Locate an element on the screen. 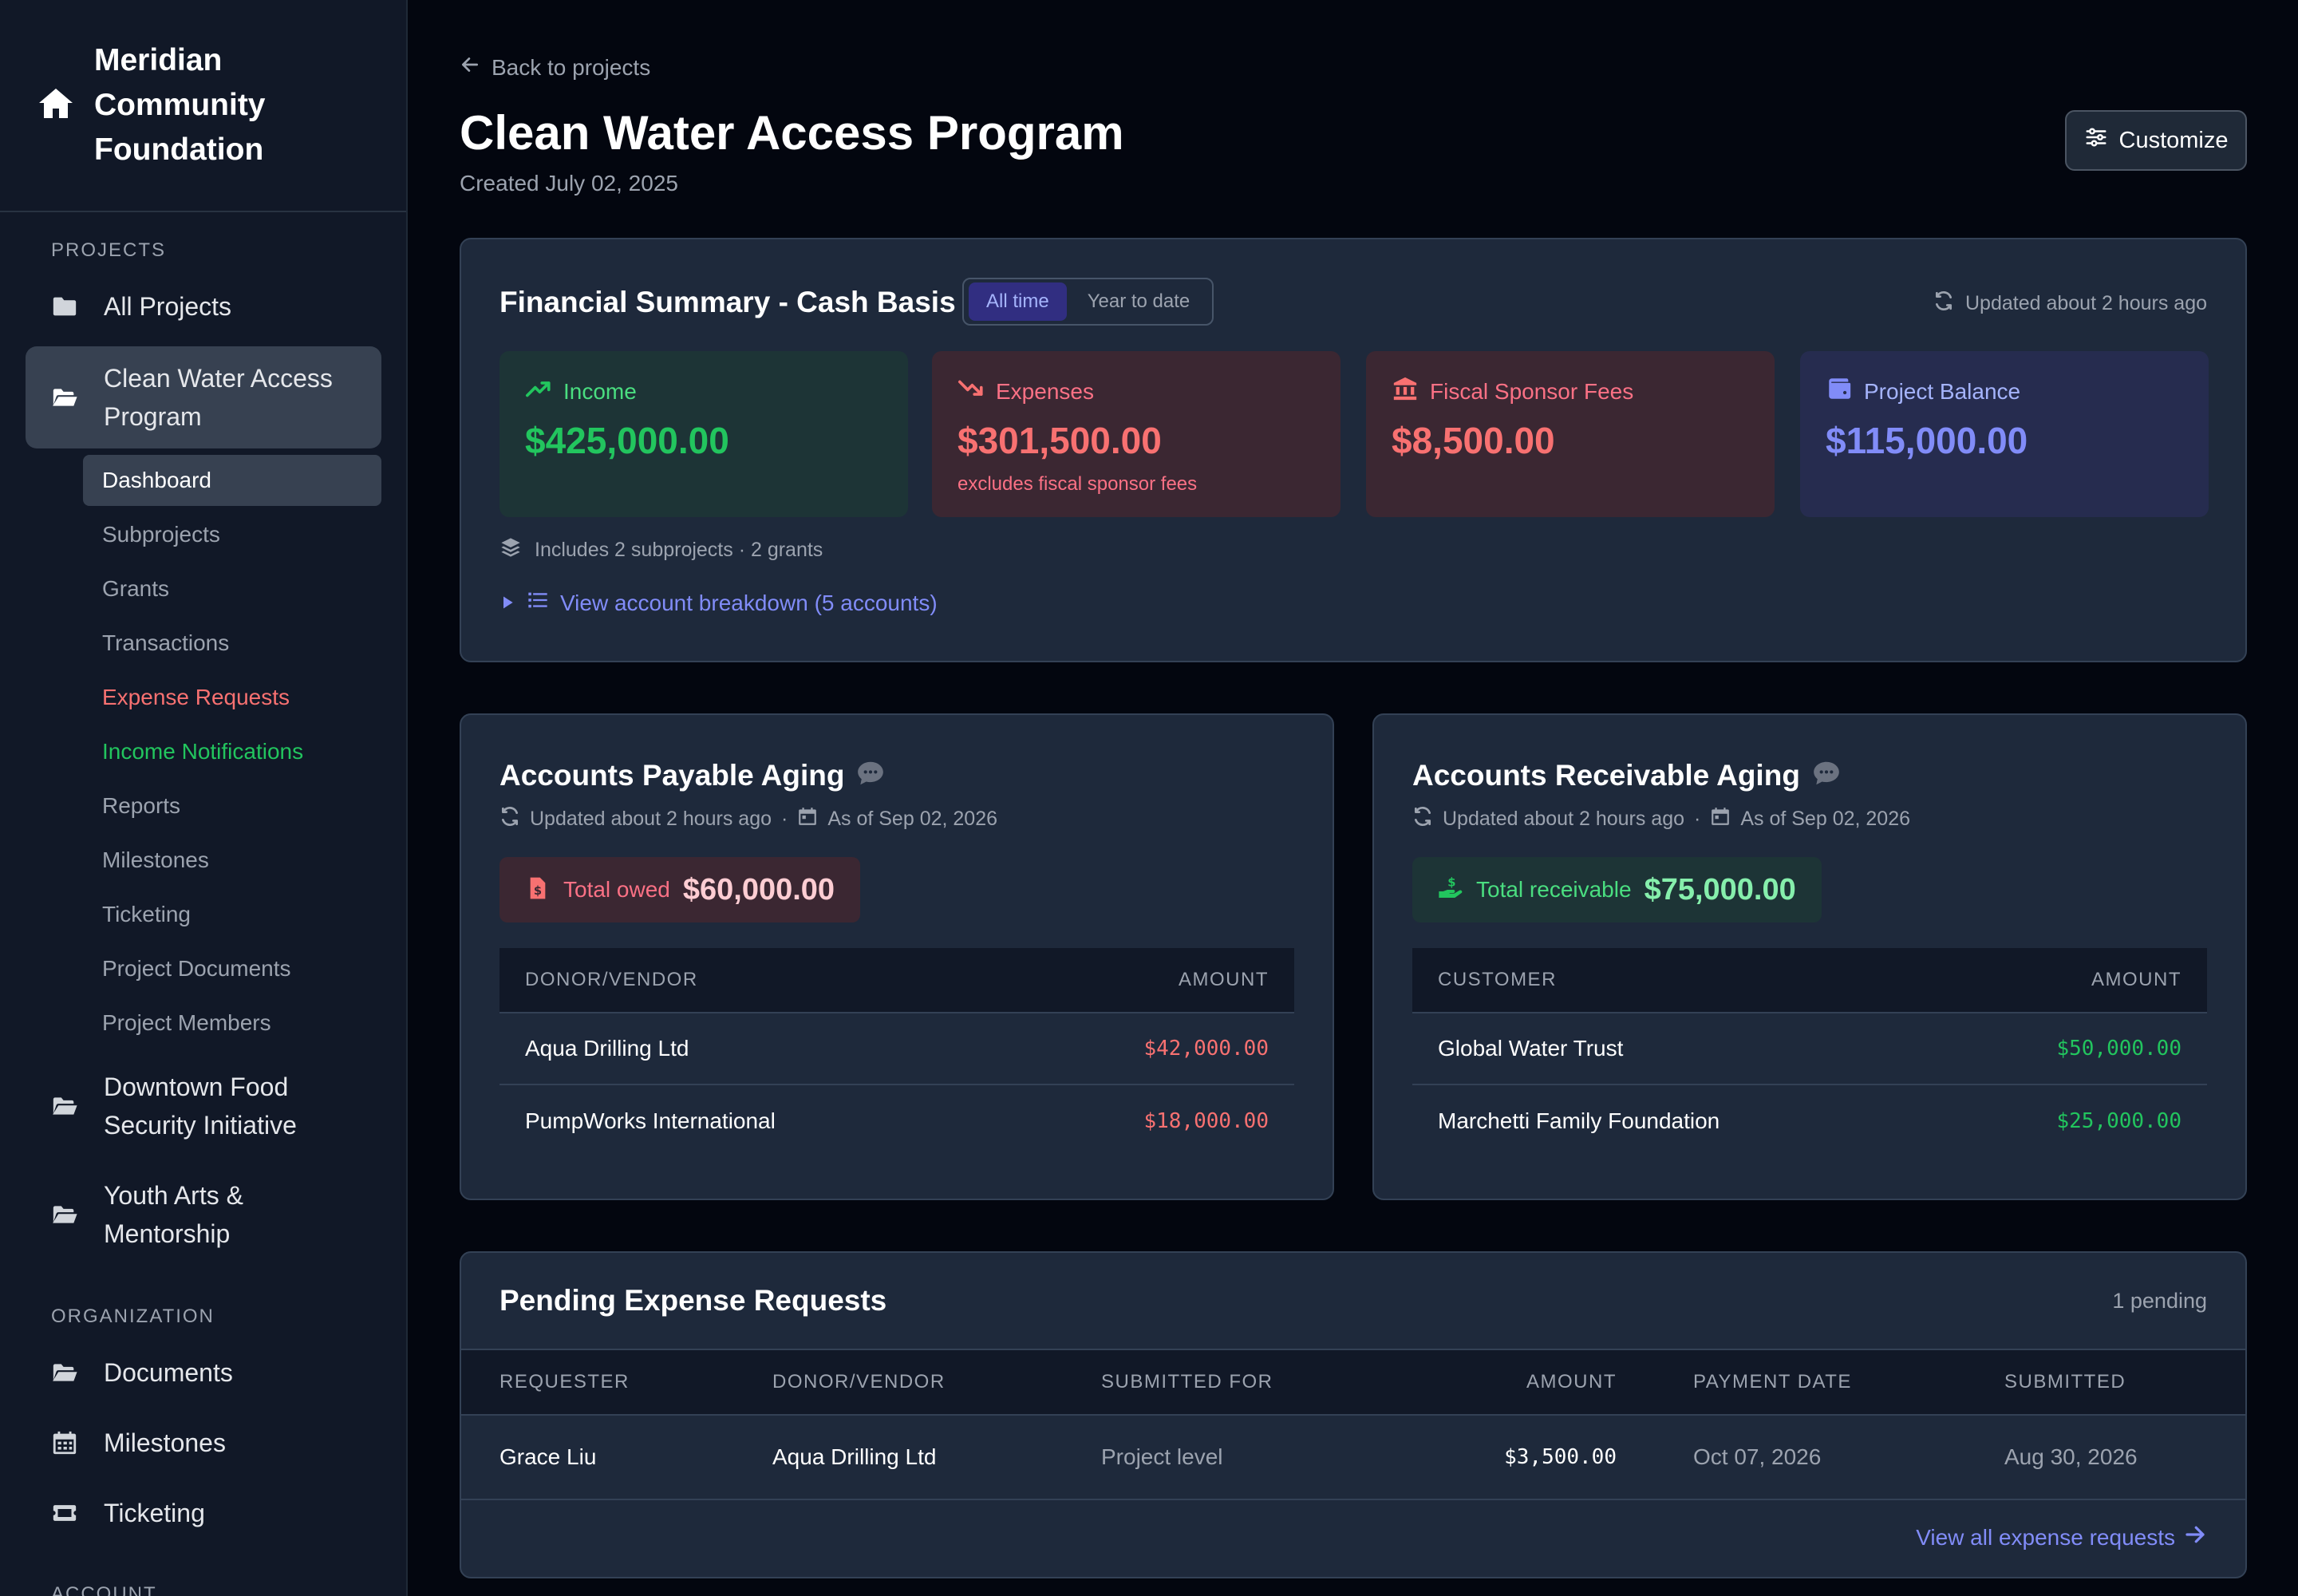 Image resolution: width=2298 pixels, height=1596 pixels. sidebar-item-youth-arts-mentorship: Youth Arts & Mentorship is located at coordinates (204, 1214).